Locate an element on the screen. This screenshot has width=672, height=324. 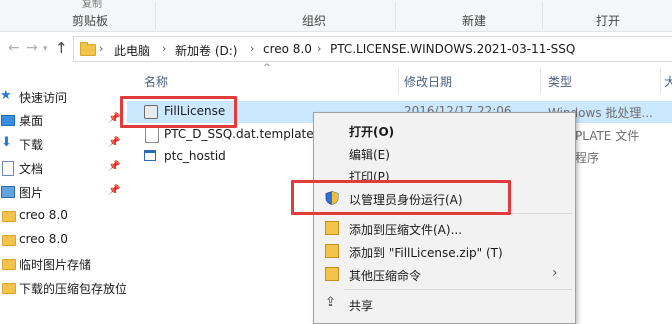
column-header-modified: 修改日期 is located at coordinates (428, 81).